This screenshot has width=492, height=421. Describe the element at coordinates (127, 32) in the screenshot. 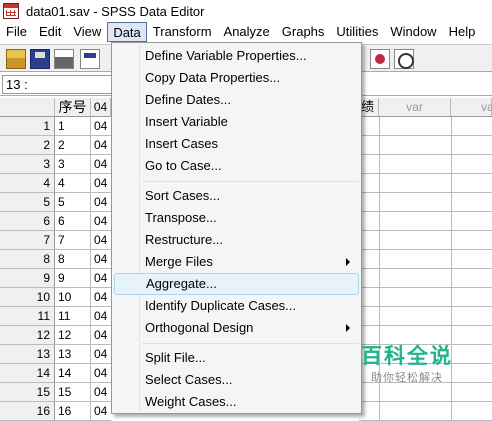

I see `menu-data: Data` at that location.